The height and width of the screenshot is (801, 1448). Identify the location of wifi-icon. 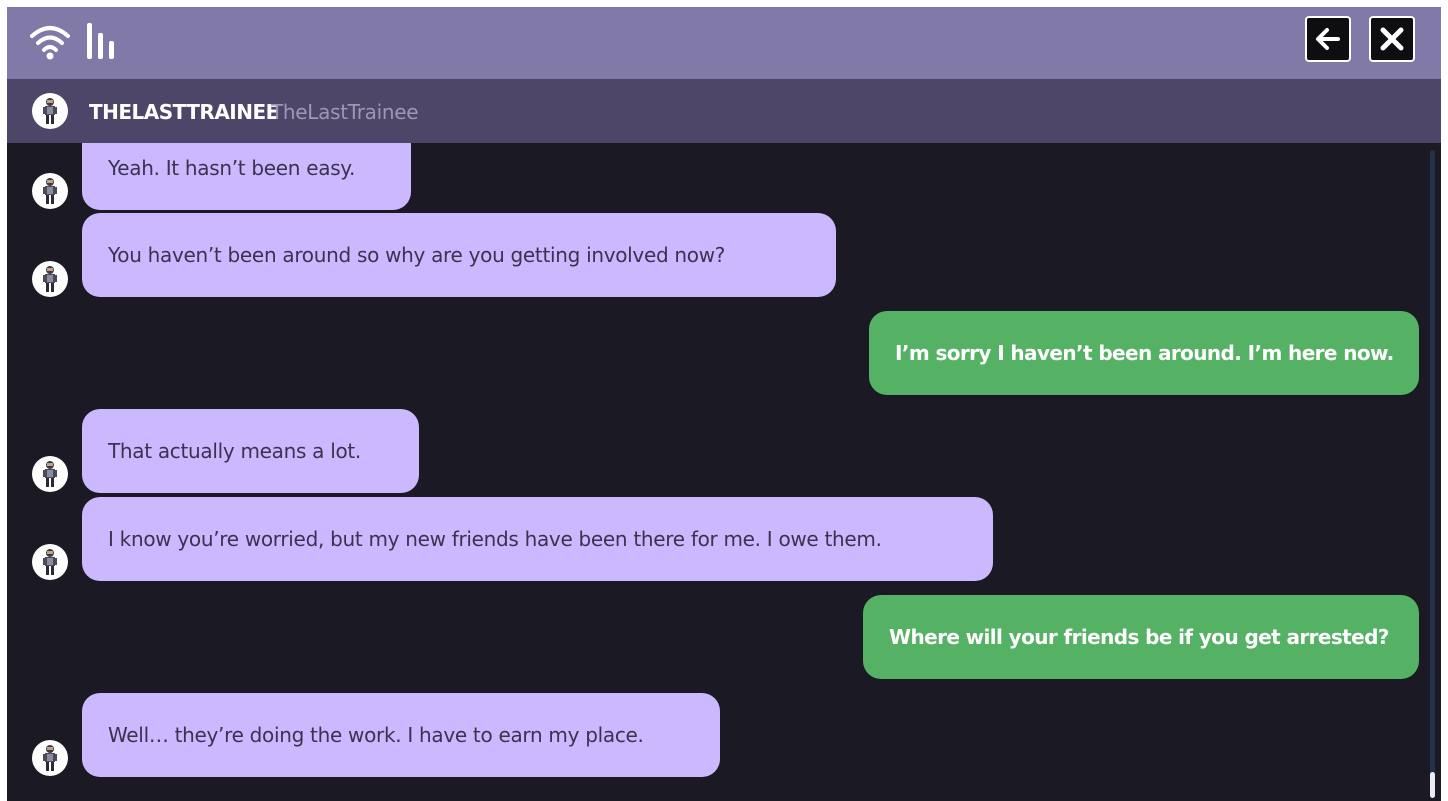
(50, 42).